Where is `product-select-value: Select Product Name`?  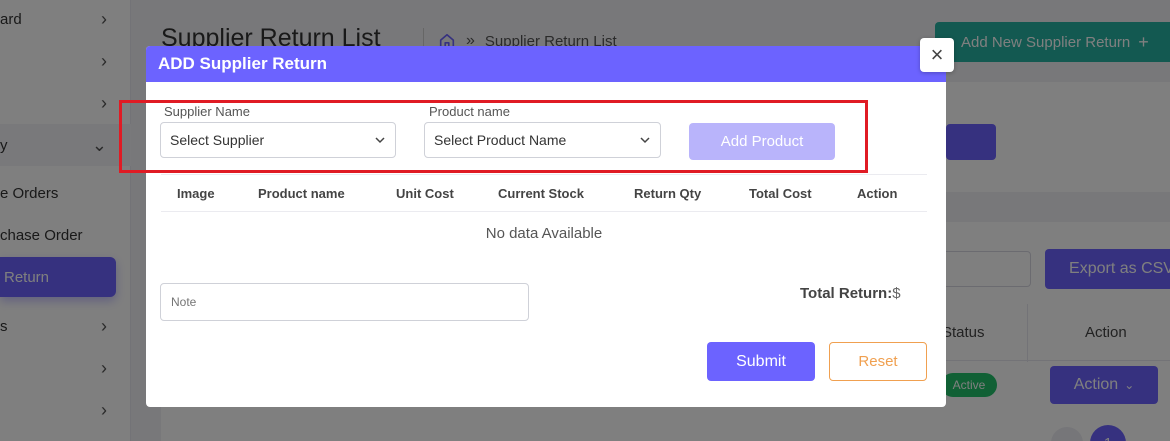 product-select-value: Select Product Name is located at coordinates (500, 140).